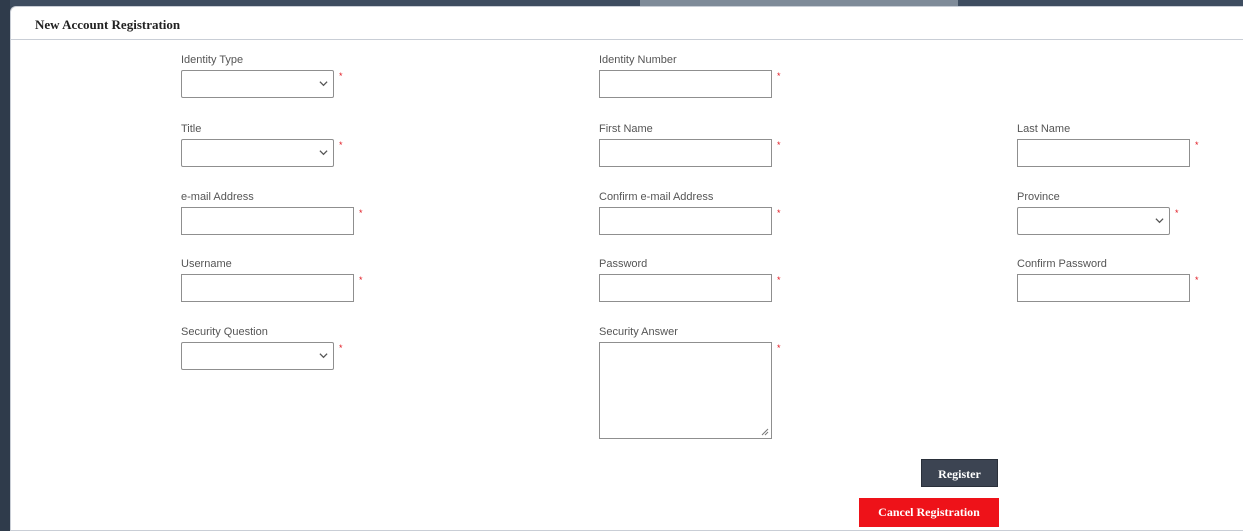  Describe the element at coordinates (1103, 288) in the screenshot. I see `confirm-password-field` at that location.